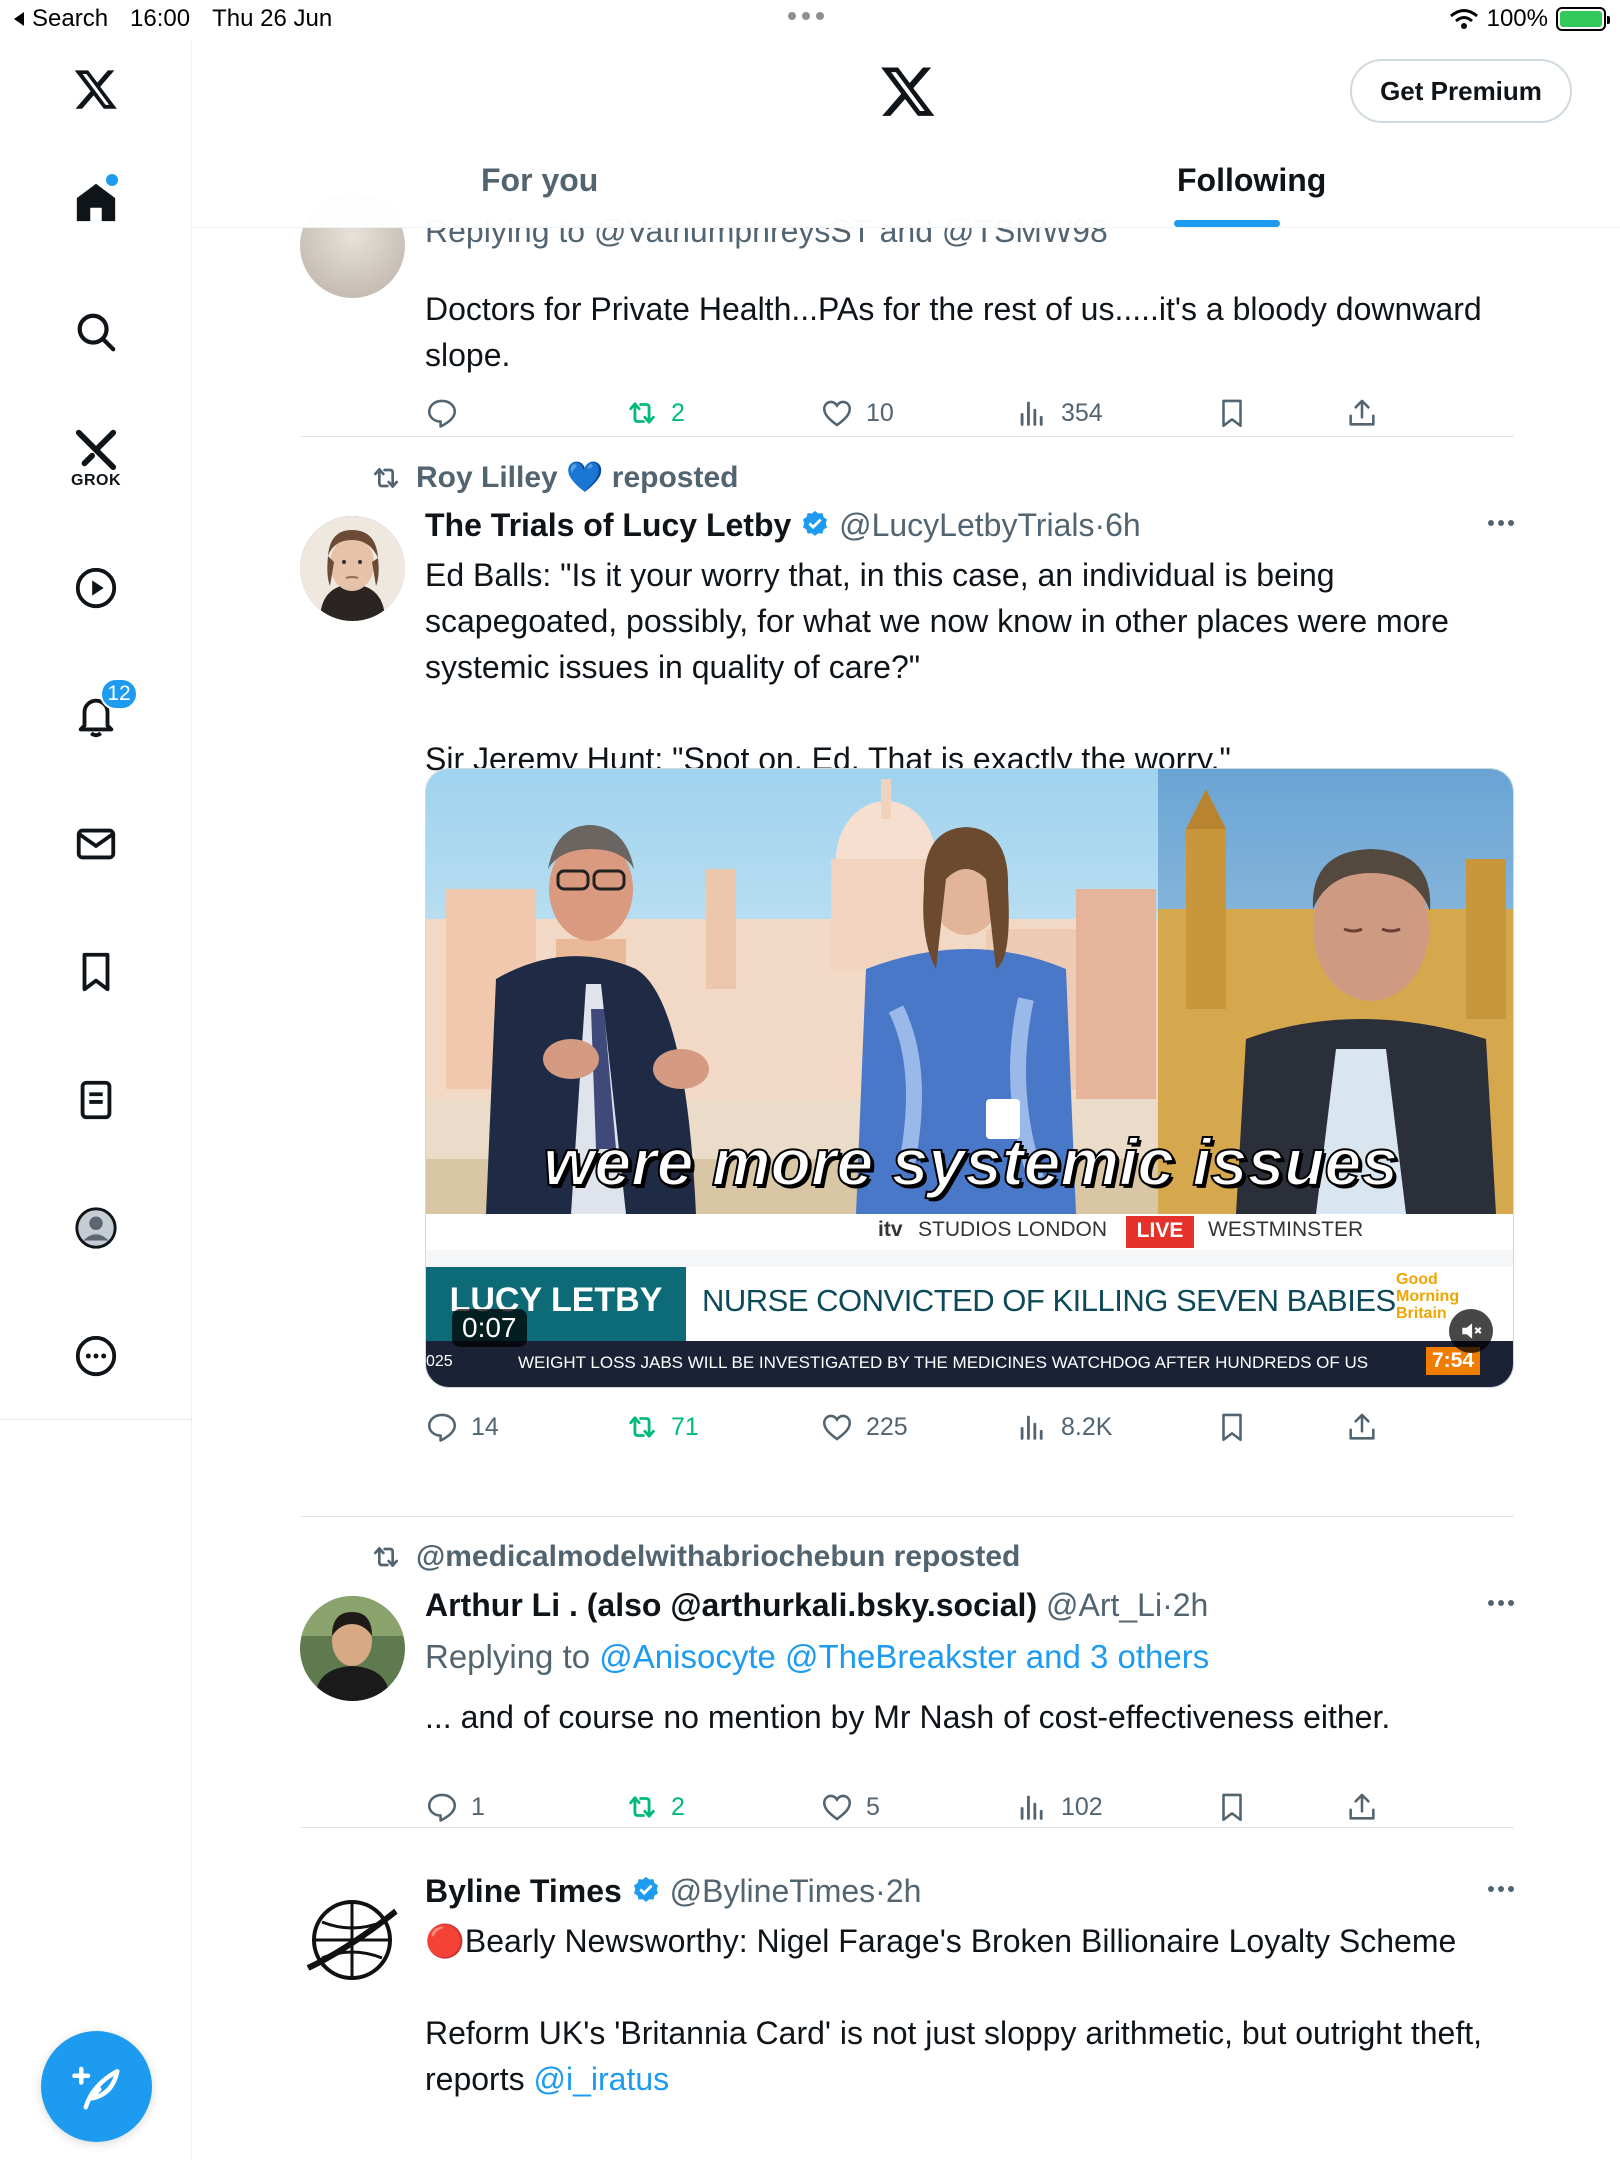  I want to click on status-date: Thu 26 Jun, so click(272, 18).